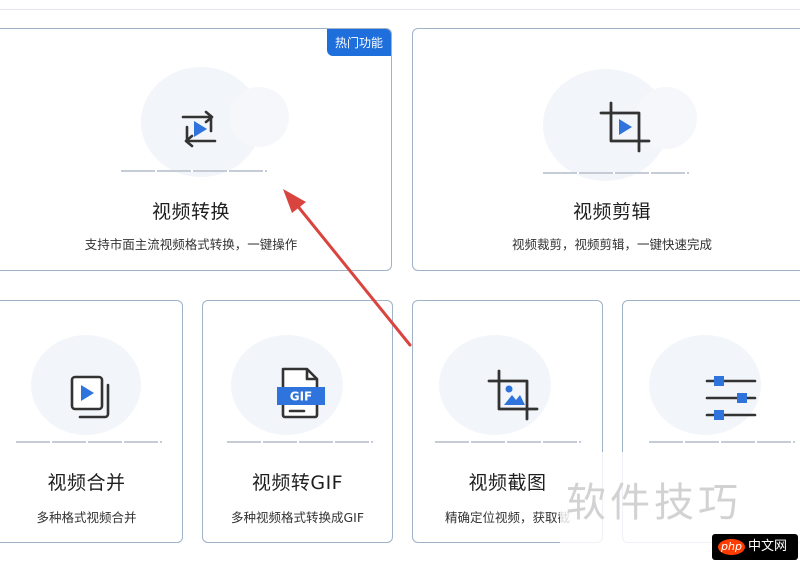 This screenshot has width=800, height=562. Describe the element at coordinates (625, 127) in the screenshot. I see `video-crop-icon` at that location.